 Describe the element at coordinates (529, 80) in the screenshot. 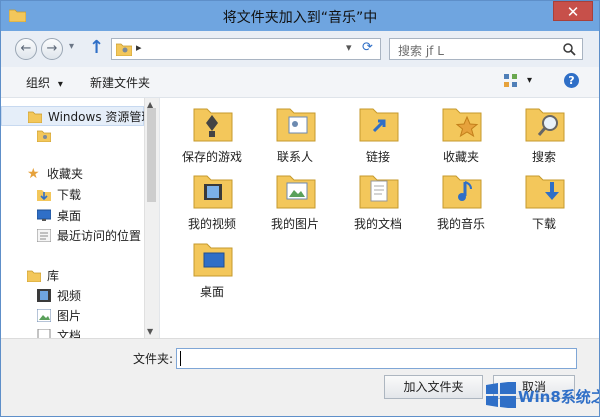

I see `view-dropdown-icon: ▾` at that location.